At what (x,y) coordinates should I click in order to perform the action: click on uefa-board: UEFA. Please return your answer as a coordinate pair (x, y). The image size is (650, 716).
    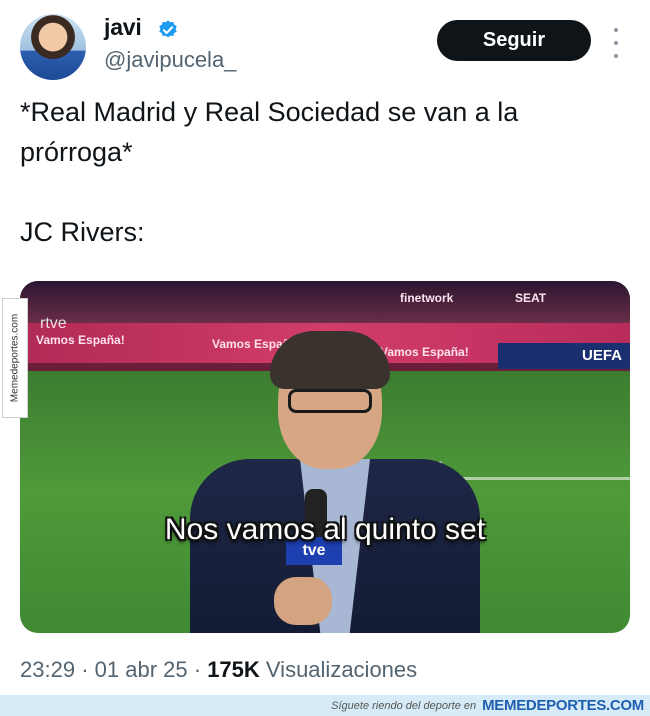
    Looking at the image, I should click on (564, 356).